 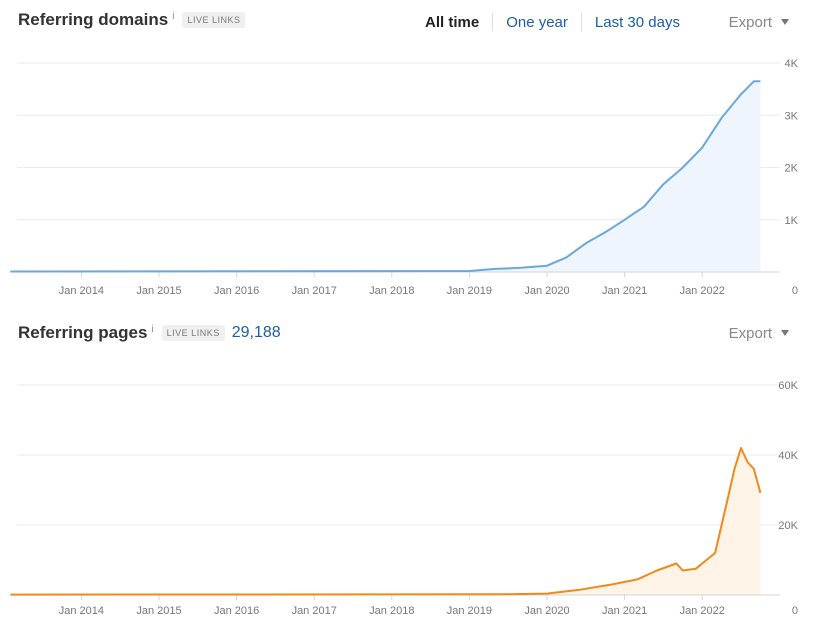 What do you see at coordinates (546, 611) in the screenshot?
I see `pages-x-tick-label: Jan 2020` at bounding box center [546, 611].